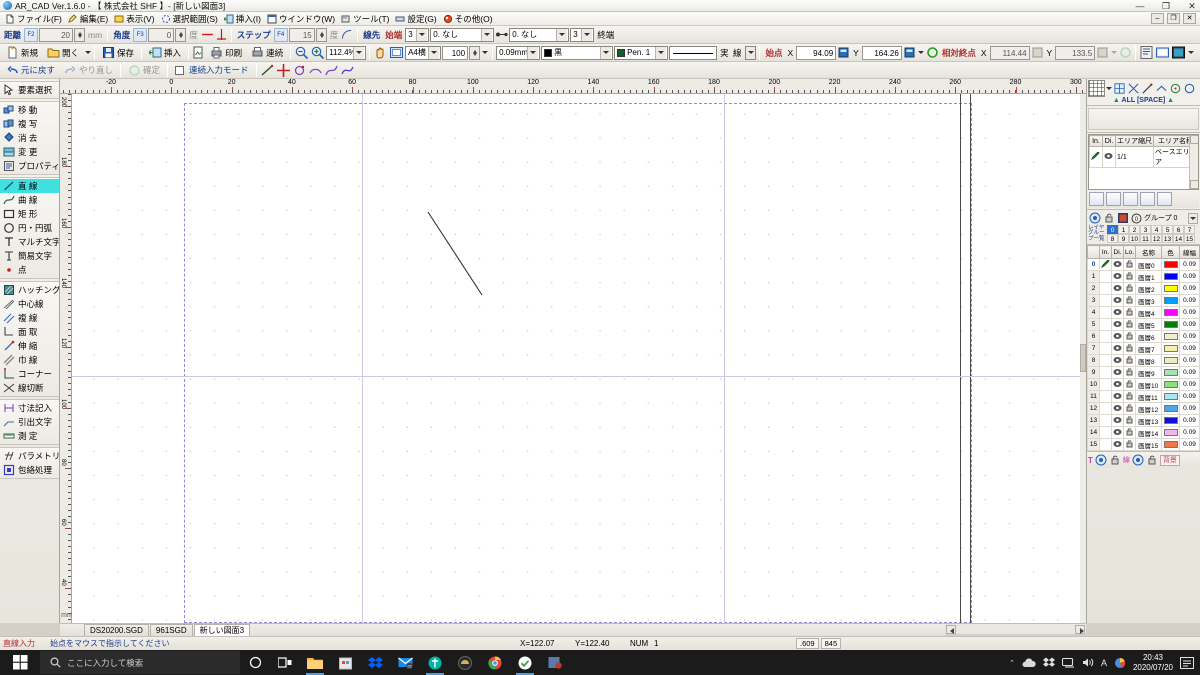 This screenshot has height=675, width=1200. Describe the element at coordinates (29, 186) in the screenshot. I see `sidebar-item-line: 直 線` at that location.